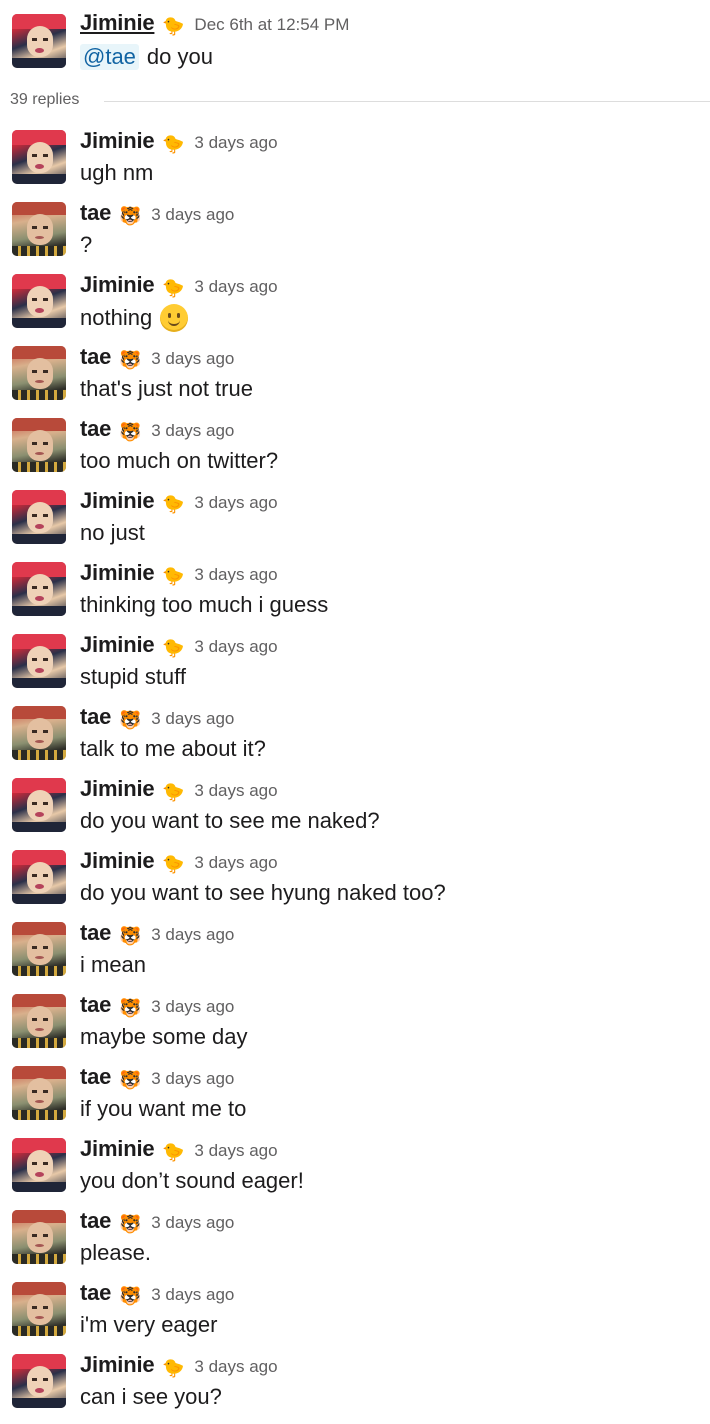 This screenshot has width=710, height=1424. I want to click on reply-message: Jiminie 🐤 3 days ago ugh nm, so click(355, 164).